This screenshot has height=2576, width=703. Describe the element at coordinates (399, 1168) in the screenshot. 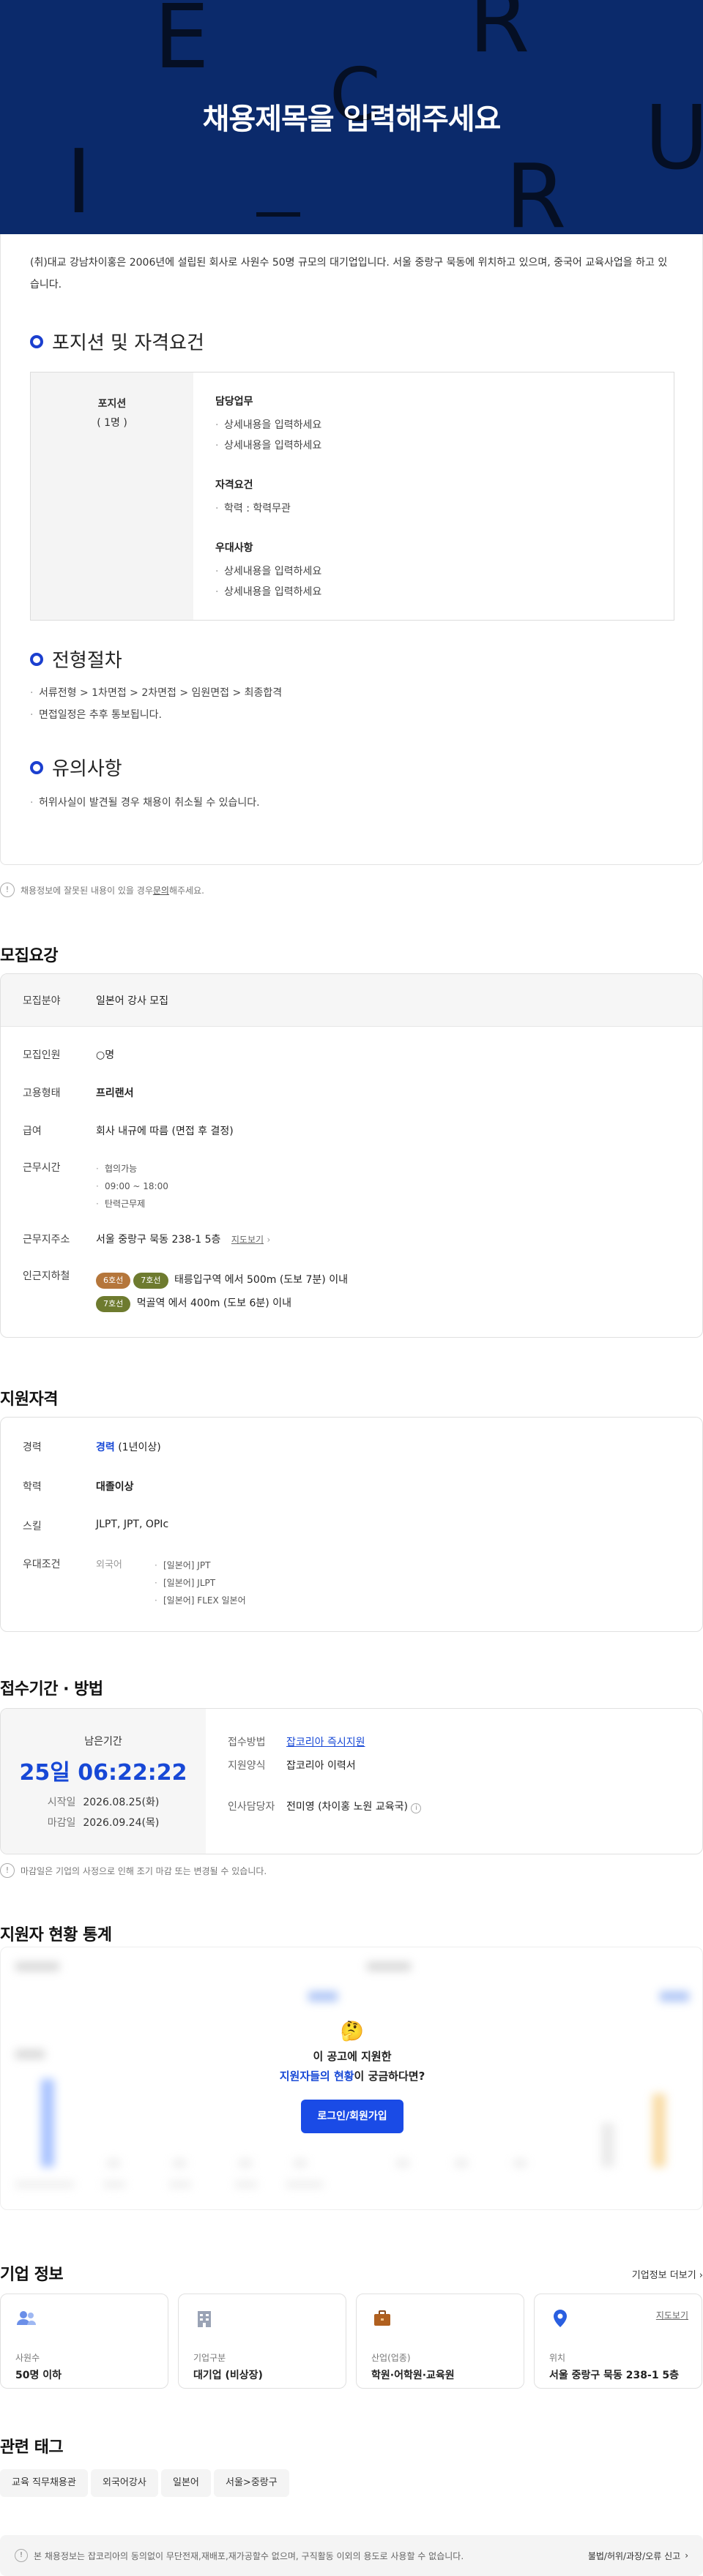

I see `list-item: 협의가능` at that location.